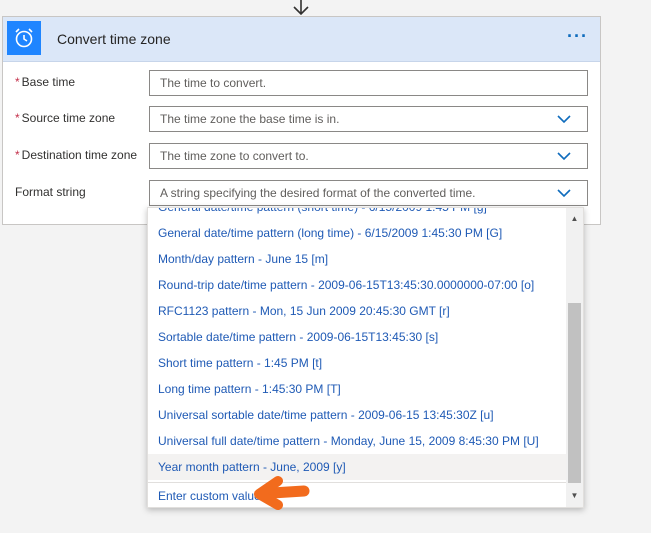 Image resolution: width=651 pixels, height=533 pixels. What do you see at coordinates (368, 119) in the screenshot?
I see `source-time-zone-select: The time zone the base time is in.` at bounding box center [368, 119].